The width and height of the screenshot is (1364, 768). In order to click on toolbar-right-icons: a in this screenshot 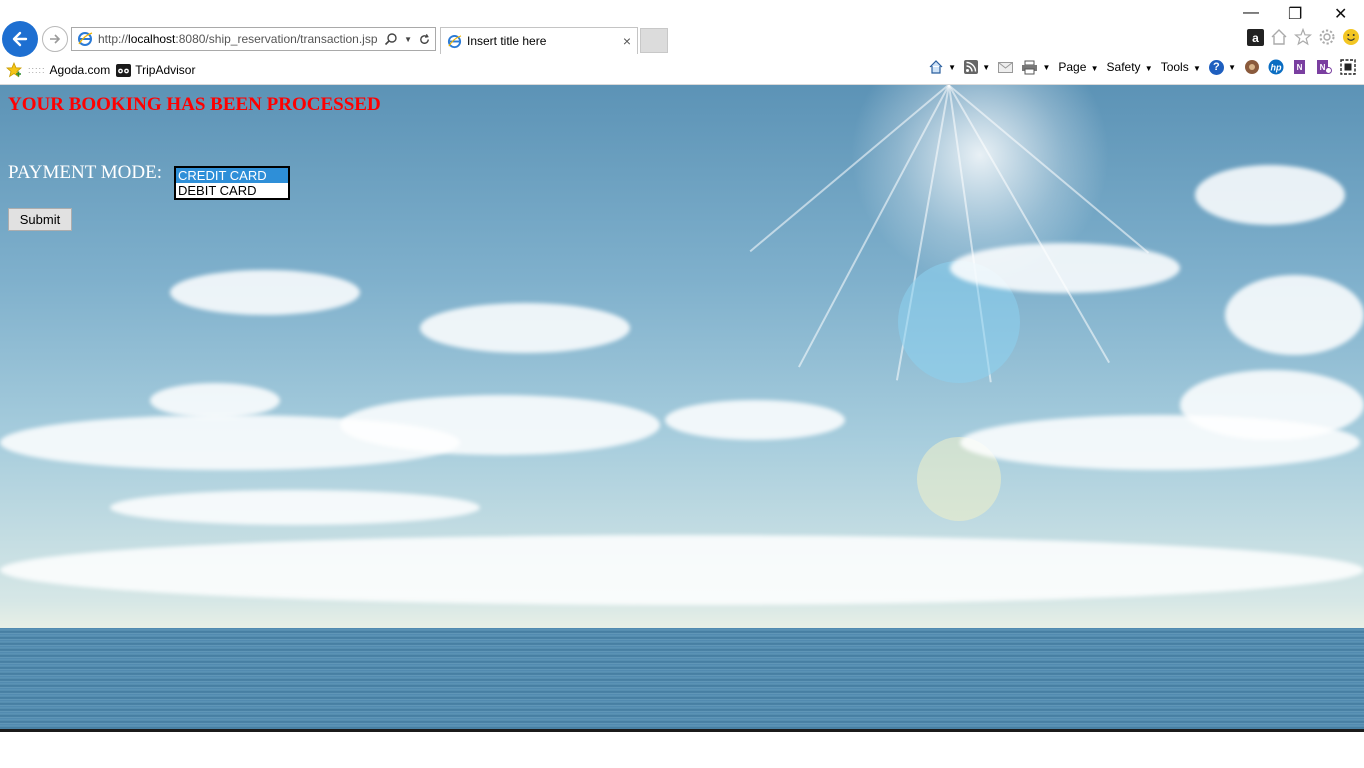, I will do `click(1303, 37)`.